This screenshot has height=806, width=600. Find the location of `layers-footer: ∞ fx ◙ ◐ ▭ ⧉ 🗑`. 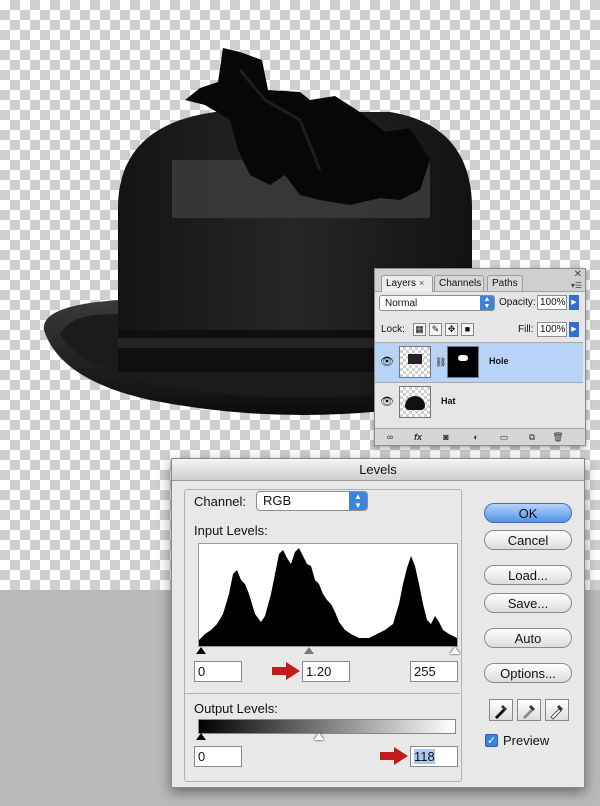

layers-footer: ∞ fx ◙ ◐ ▭ ⧉ 🗑 is located at coordinates (480, 436).